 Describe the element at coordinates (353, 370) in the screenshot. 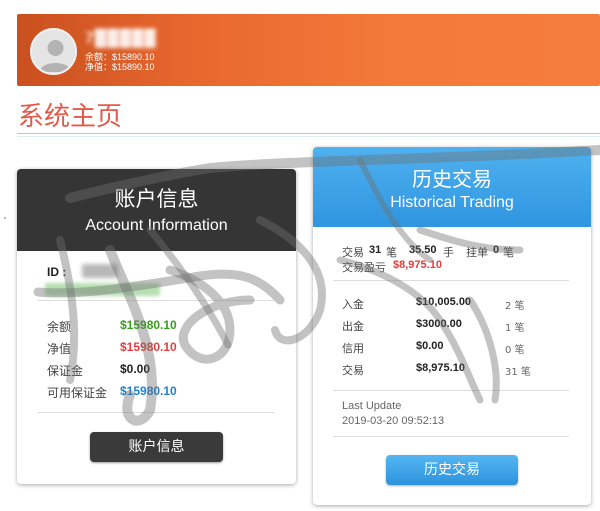

I see `trading-label: 交易` at that location.